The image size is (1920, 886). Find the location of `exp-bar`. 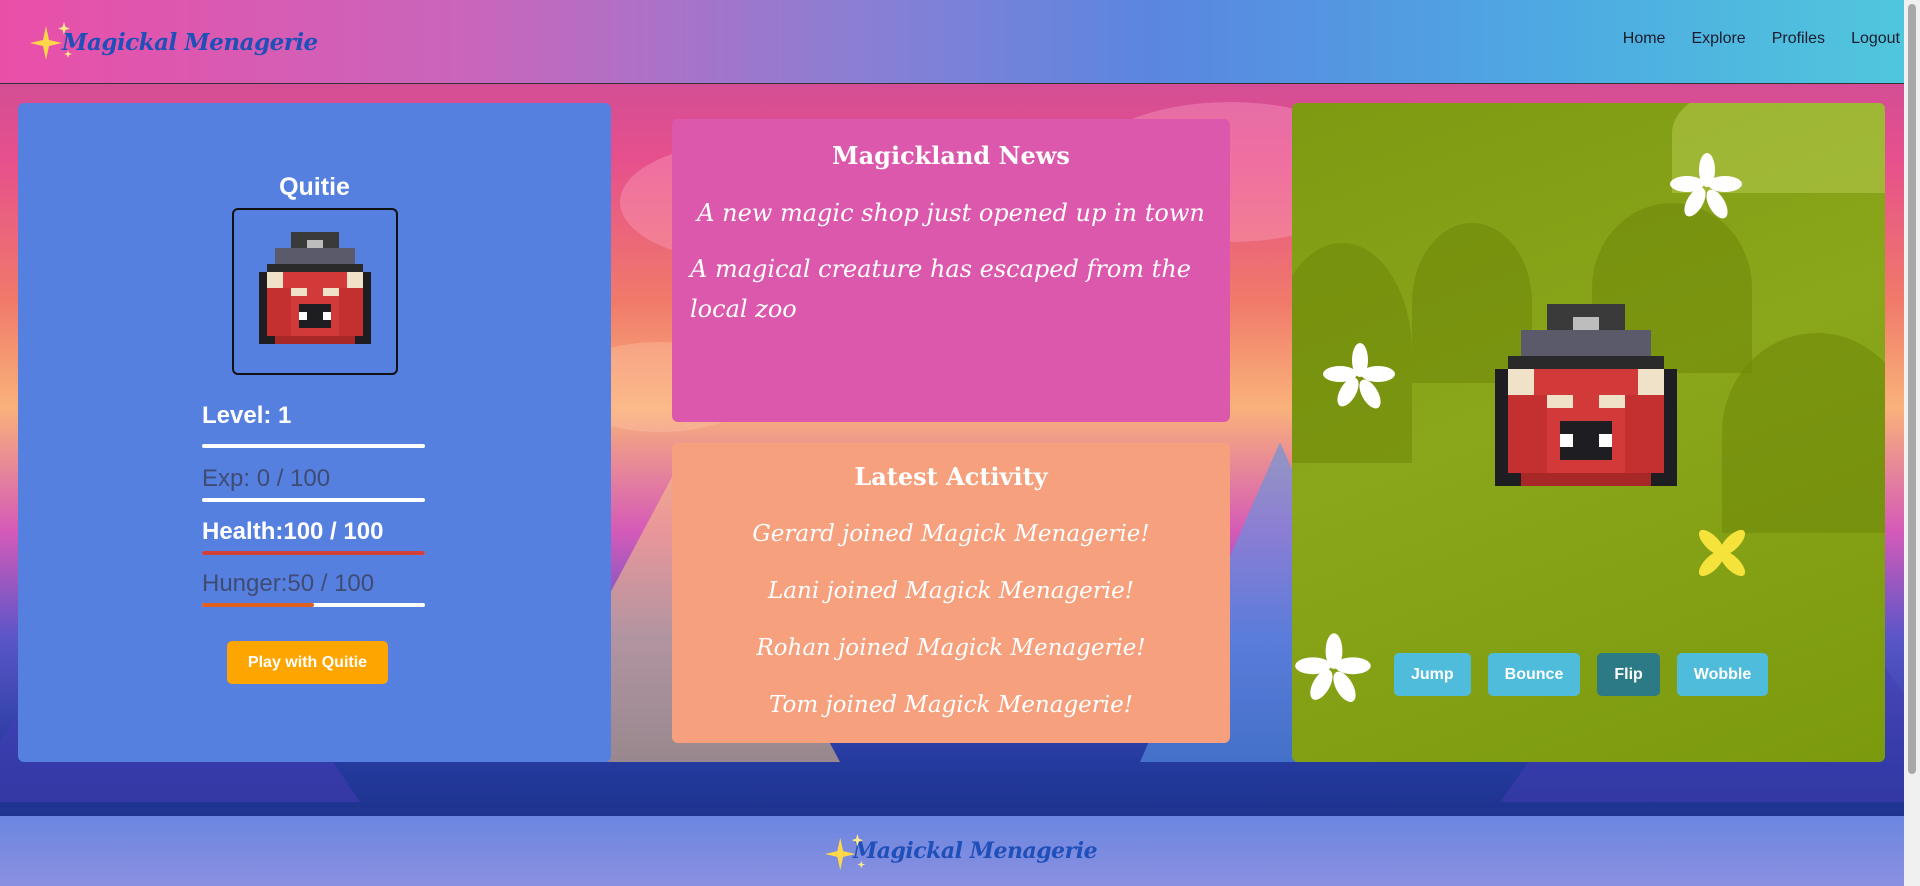

exp-bar is located at coordinates (313, 500).